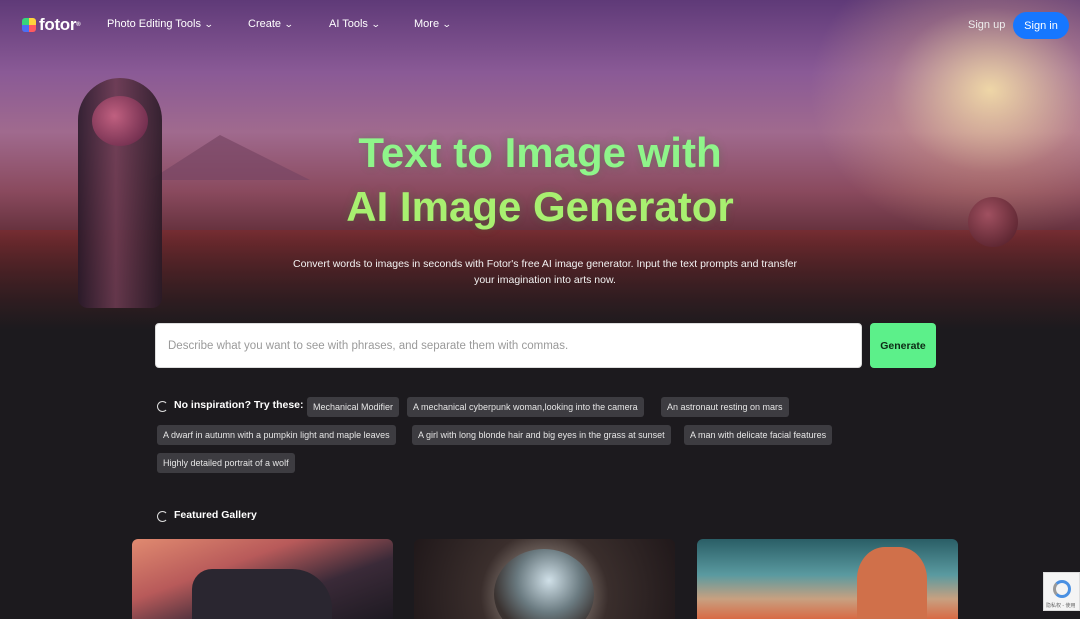 Image resolution: width=1080 pixels, height=619 pixels. What do you see at coordinates (540, 206) in the screenshot?
I see `title-line-2: AI Image Generator` at bounding box center [540, 206].